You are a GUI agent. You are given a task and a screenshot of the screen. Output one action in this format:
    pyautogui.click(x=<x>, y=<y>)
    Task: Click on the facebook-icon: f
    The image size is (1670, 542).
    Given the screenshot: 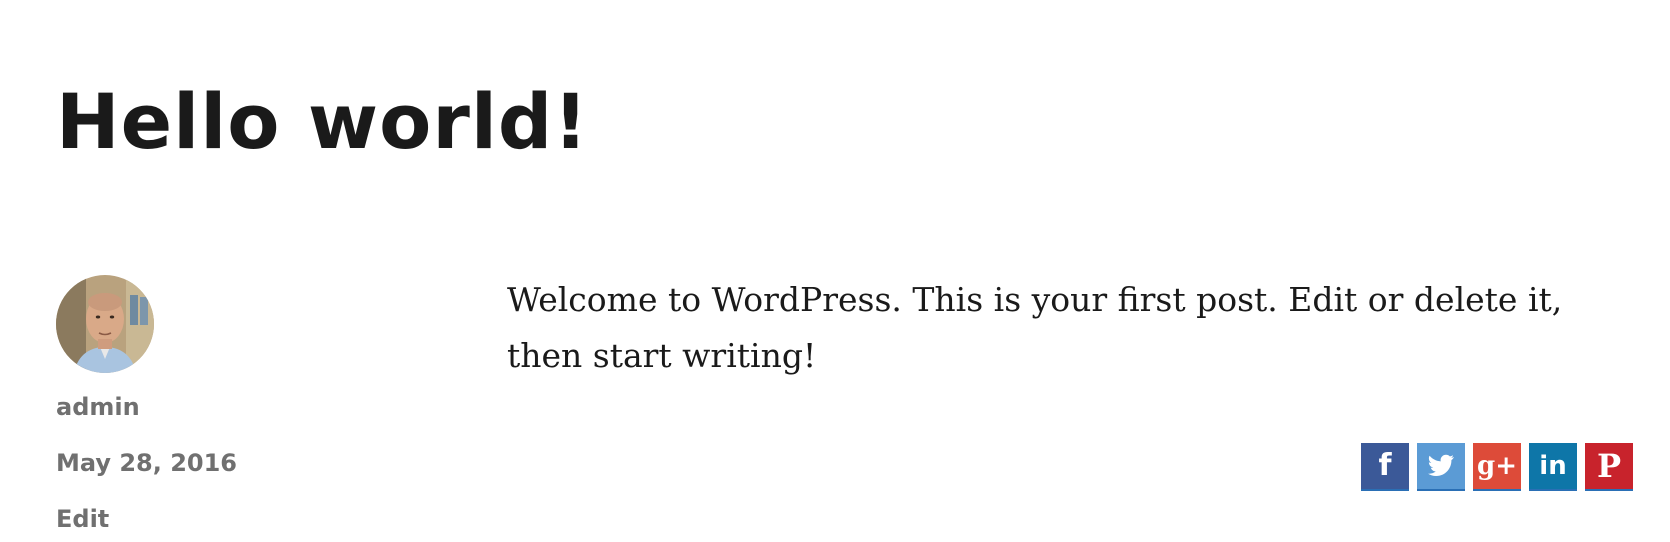 What is the action you would take?
    pyautogui.click(x=1385, y=465)
    